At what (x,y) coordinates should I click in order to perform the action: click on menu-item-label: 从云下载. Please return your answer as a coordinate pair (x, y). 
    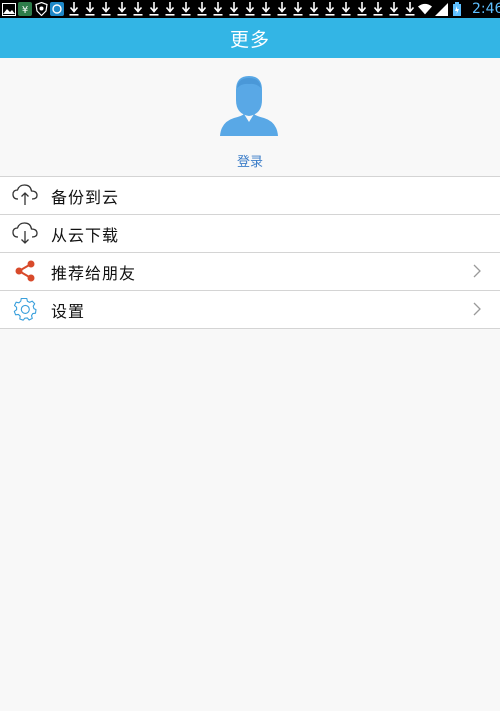
    Looking at the image, I should click on (85, 235).